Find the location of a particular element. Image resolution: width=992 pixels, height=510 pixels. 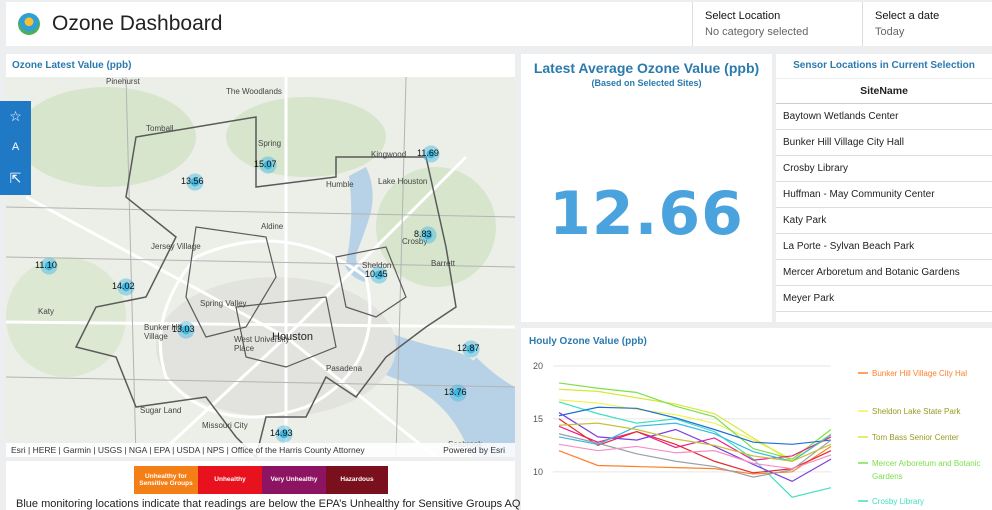

app-title: Ozone Dashboard is located at coordinates (137, 23).